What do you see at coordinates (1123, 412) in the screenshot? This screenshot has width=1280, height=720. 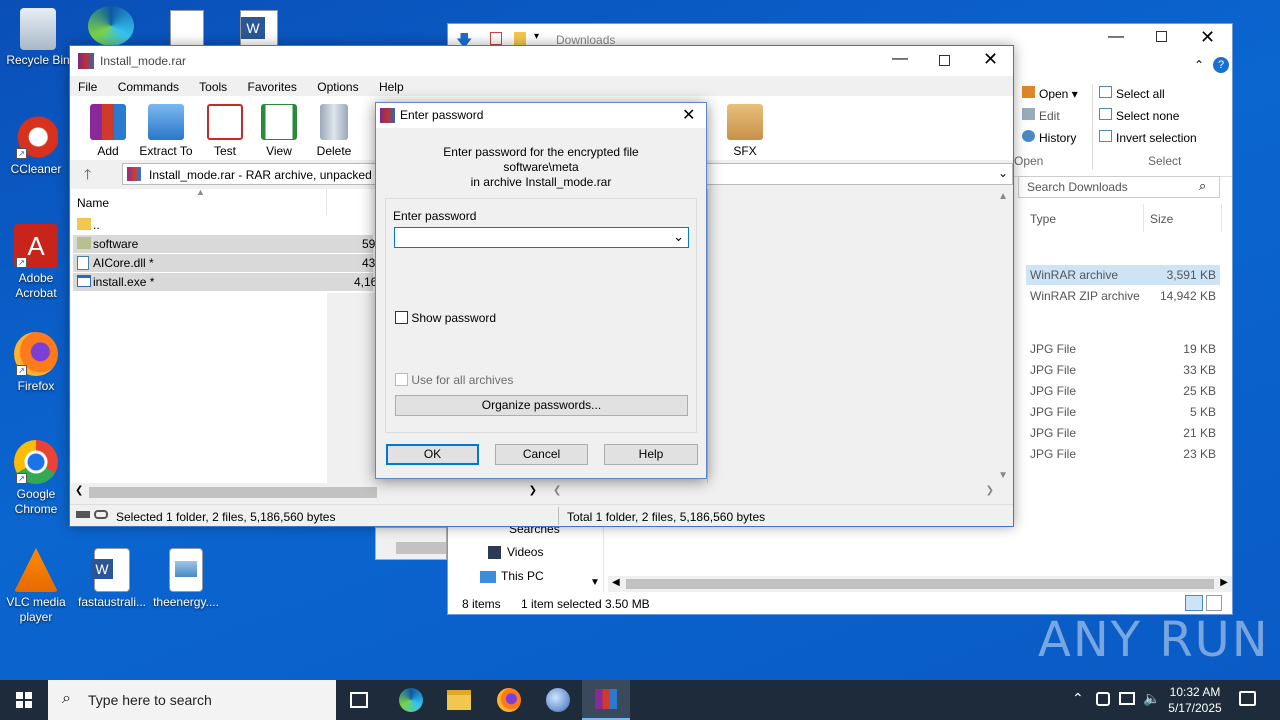 I see `table-row: JPG File 5 KB` at bounding box center [1123, 412].